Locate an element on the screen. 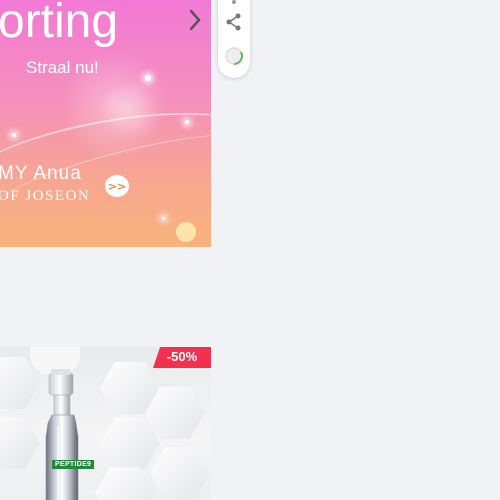  chevron-right-icon is located at coordinates (195, 20).